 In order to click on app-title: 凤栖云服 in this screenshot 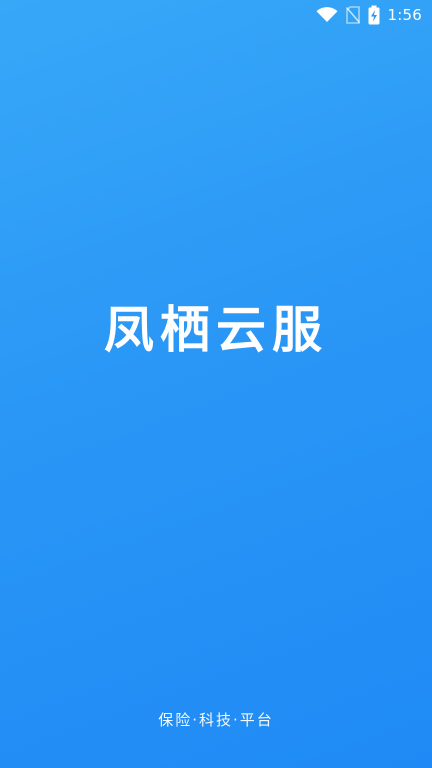, I will do `click(216, 330)`.